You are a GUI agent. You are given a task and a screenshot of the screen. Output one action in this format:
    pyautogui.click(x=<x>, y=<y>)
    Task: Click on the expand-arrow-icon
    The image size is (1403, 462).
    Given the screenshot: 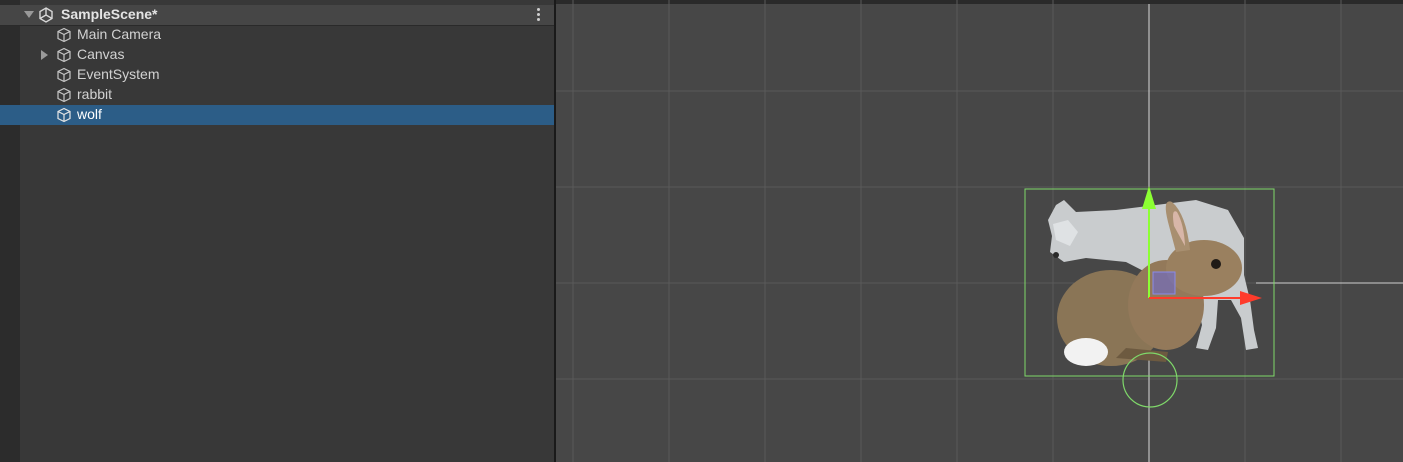 What is the action you would take?
    pyautogui.click(x=44, y=55)
    